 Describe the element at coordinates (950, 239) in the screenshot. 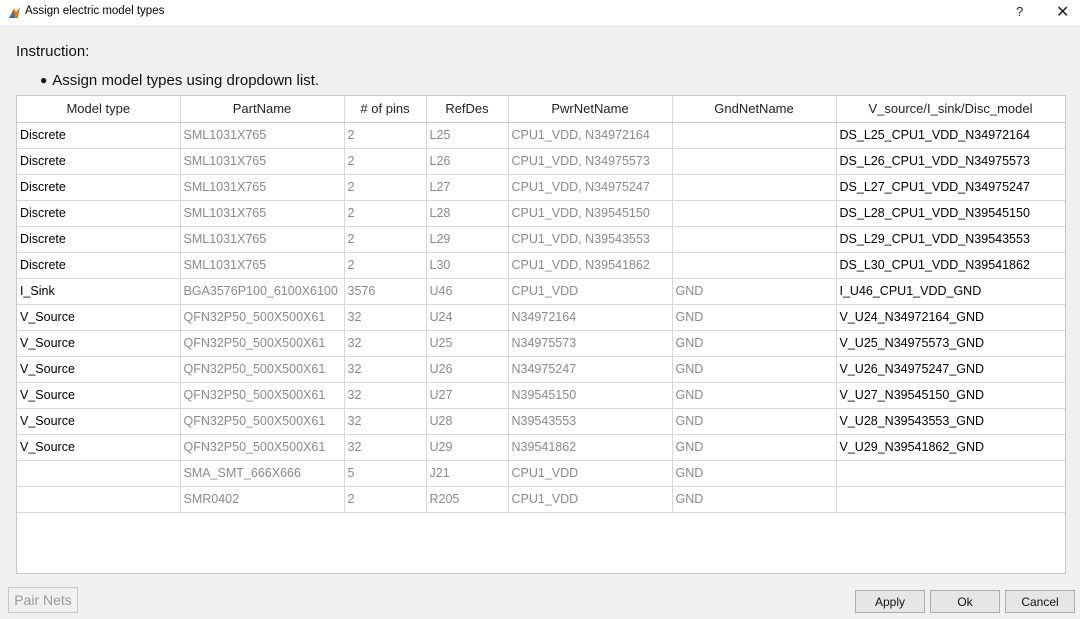

I see `model-name-cell: DS_L29_CPU1_VDD_N39543553` at that location.